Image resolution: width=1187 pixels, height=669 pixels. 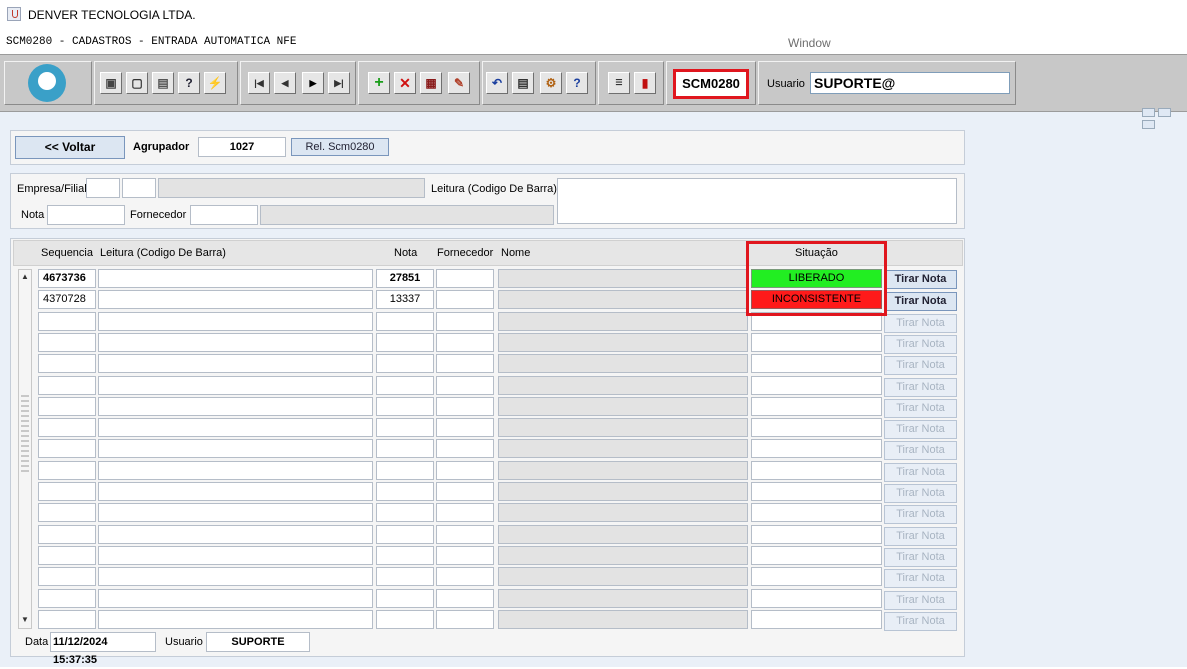 What do you see at coordinates (86, 215) in the screenshot?
I see `nota-filter-field` at bounding box center [86, 215].